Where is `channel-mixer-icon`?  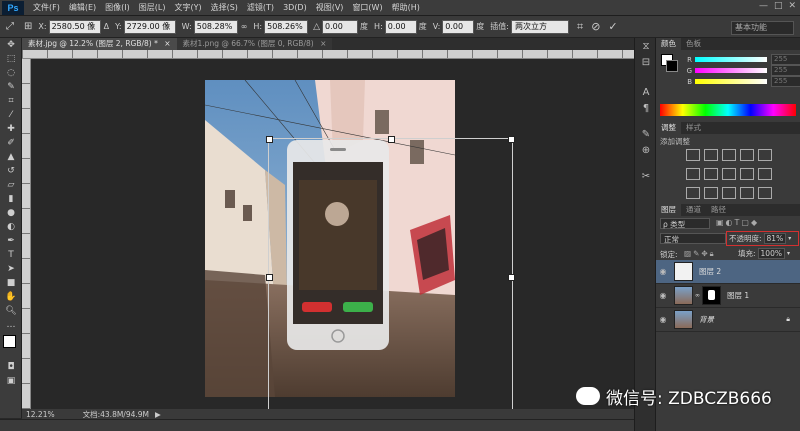 channel-mixer-icon is located at coordinates (765, 174).